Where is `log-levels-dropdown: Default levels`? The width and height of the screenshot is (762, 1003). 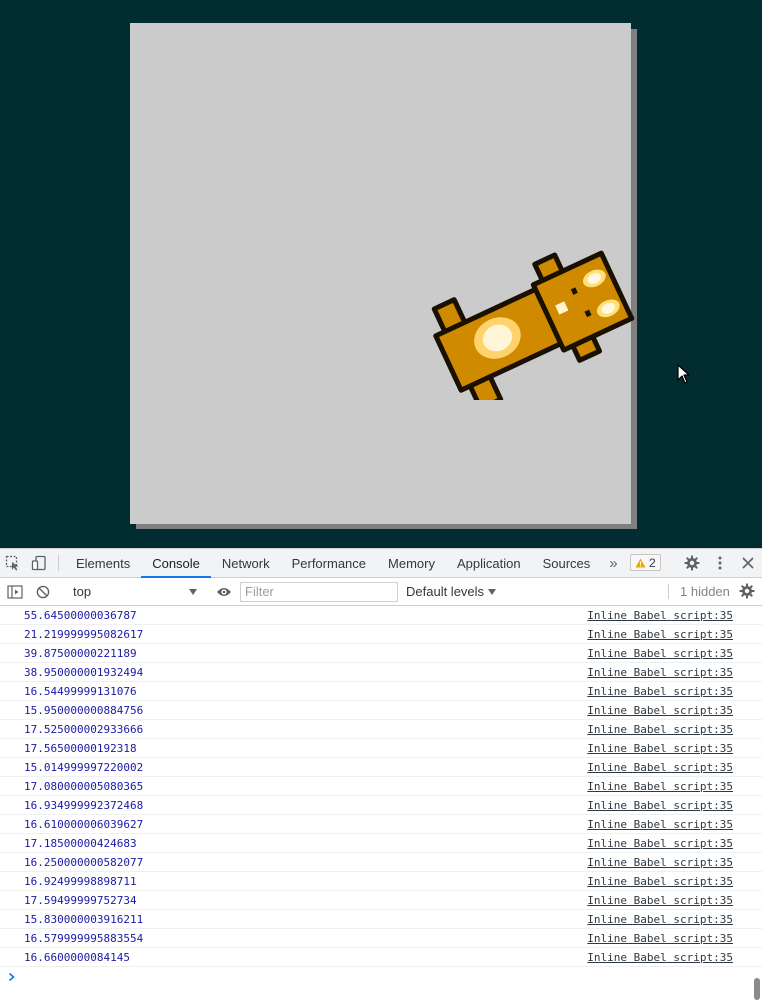 log-levels-dropdown: Default levels is located at coordinates (451, 591).